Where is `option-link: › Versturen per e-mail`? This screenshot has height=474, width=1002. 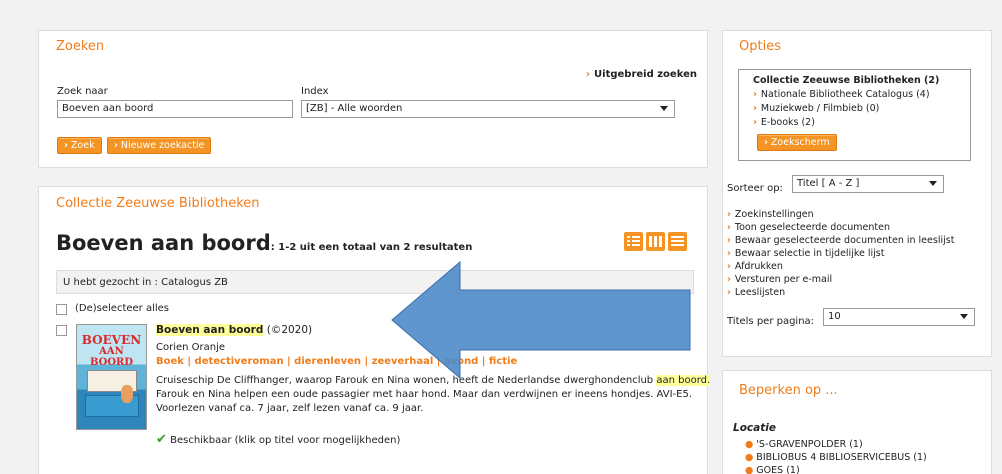
option-link: › Versturen per e-mail is located at coordinates (779, 279).